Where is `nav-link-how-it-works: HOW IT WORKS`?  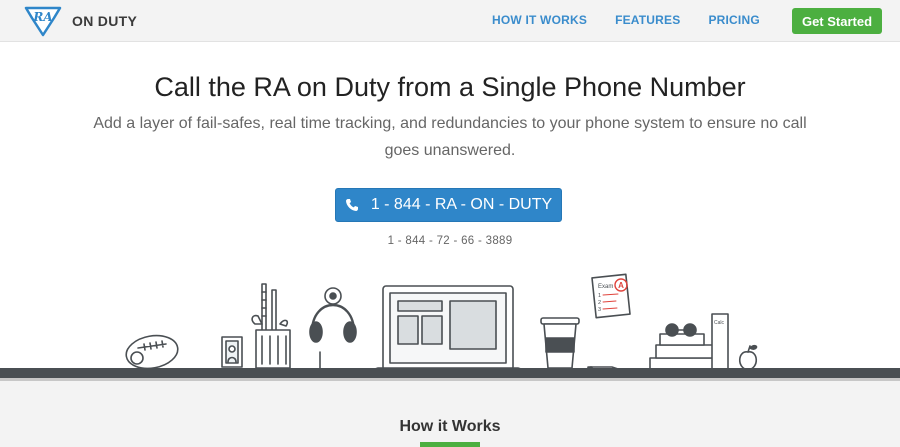
nav-link-how-it-works: HOW IT WORKS is located at coordinates (539, 20).